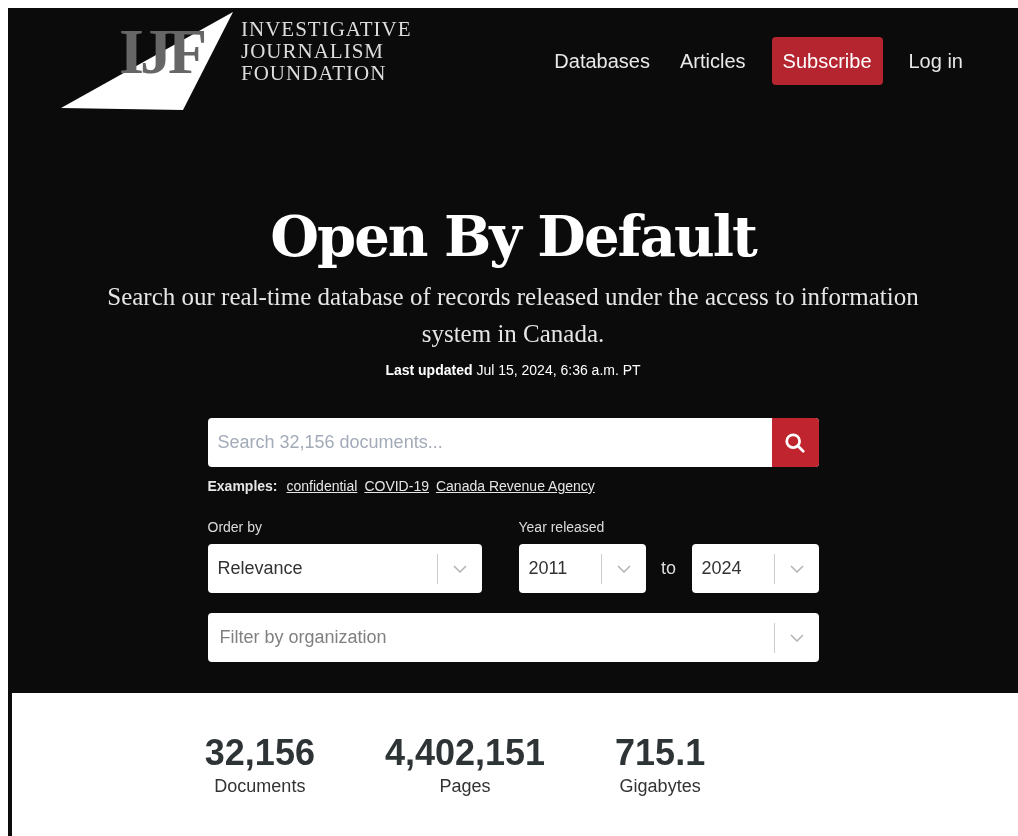 The image size is (1018, 836). What do you see at coordinates (660, 786) in the screenshot?
I see `stat-label: Gigabytes` at bounding box center [660, 786].